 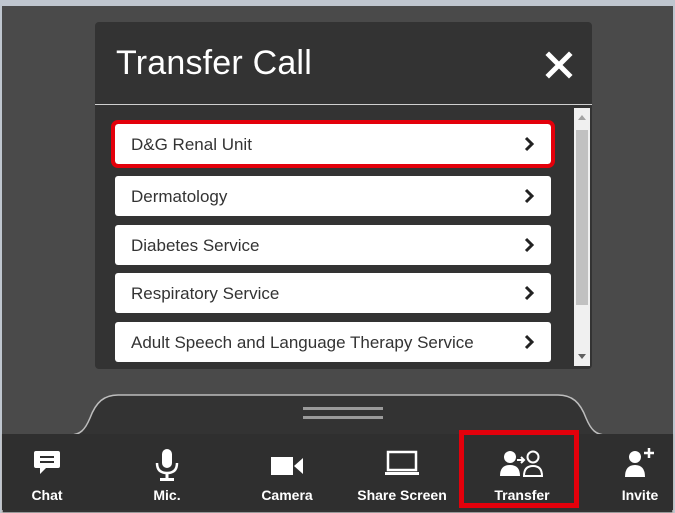 I want to click on close-icon, so click(x=559, y=65).